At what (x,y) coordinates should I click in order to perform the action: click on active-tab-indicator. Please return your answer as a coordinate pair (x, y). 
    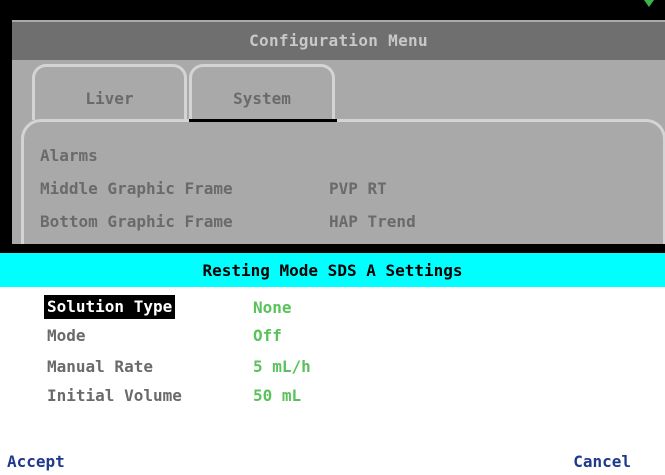
    Looking at the image, I should click on (263, 120).